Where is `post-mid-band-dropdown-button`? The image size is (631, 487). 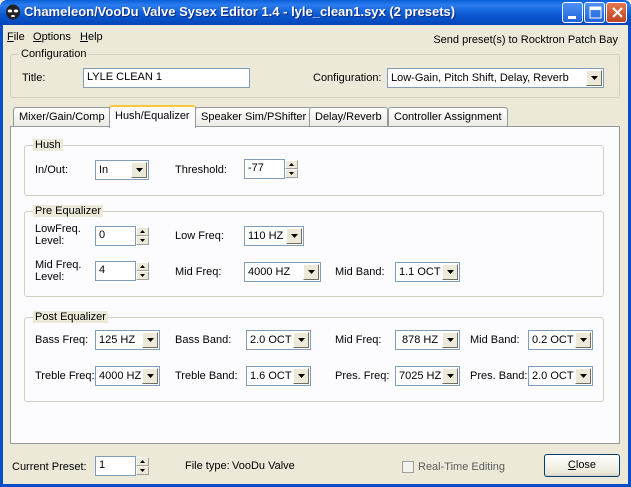
post-mid-band-dropdown-button is located at coordinates (583, 340).